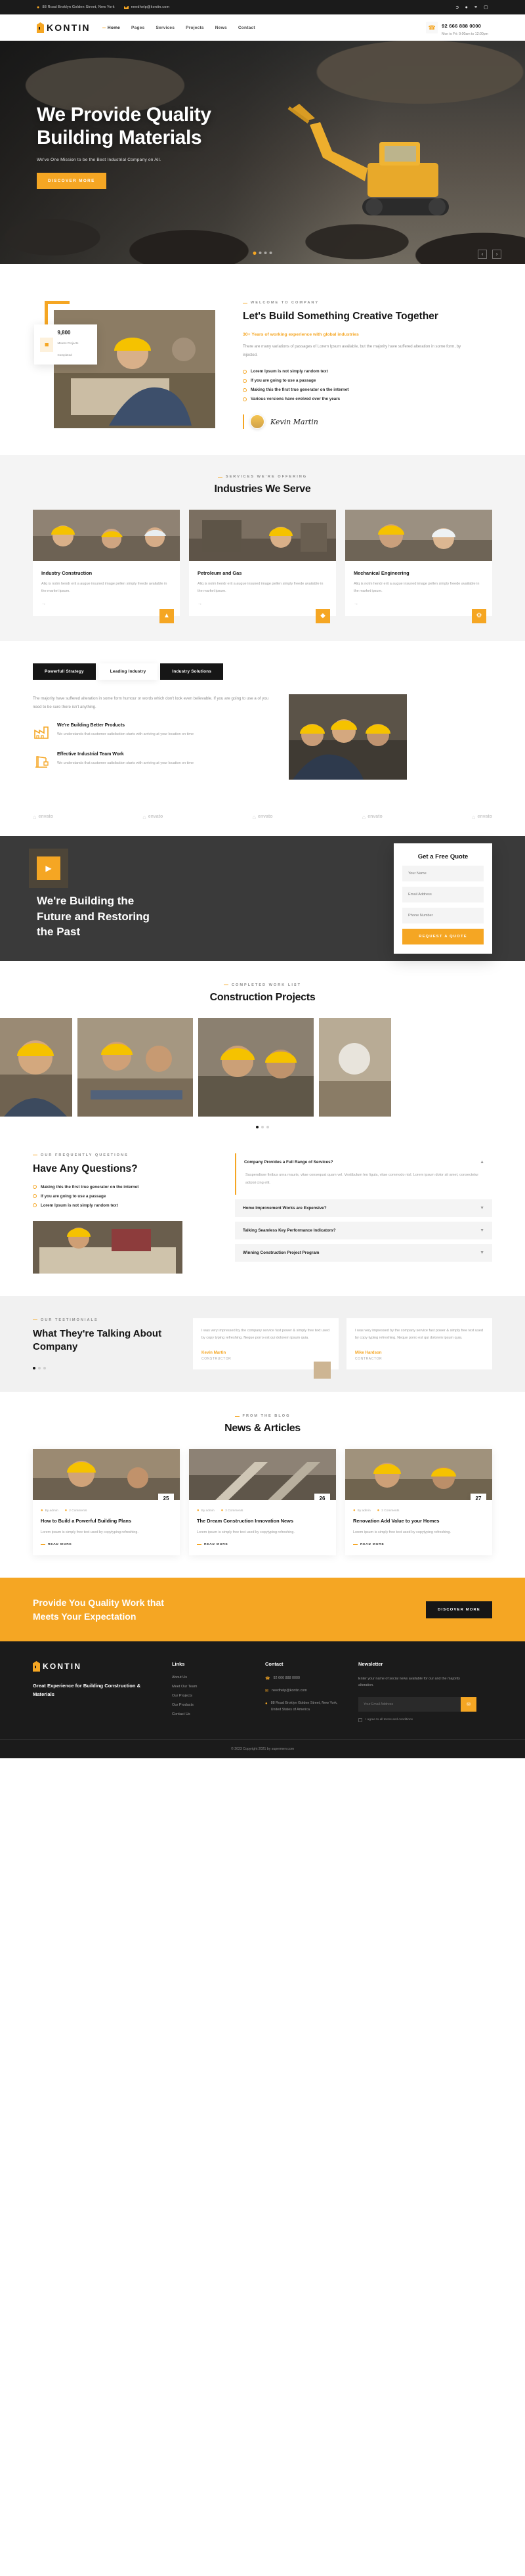  Describe the element at coordinates (221, 28) in the screenshot. I see `nav-item-news: News` at that location.